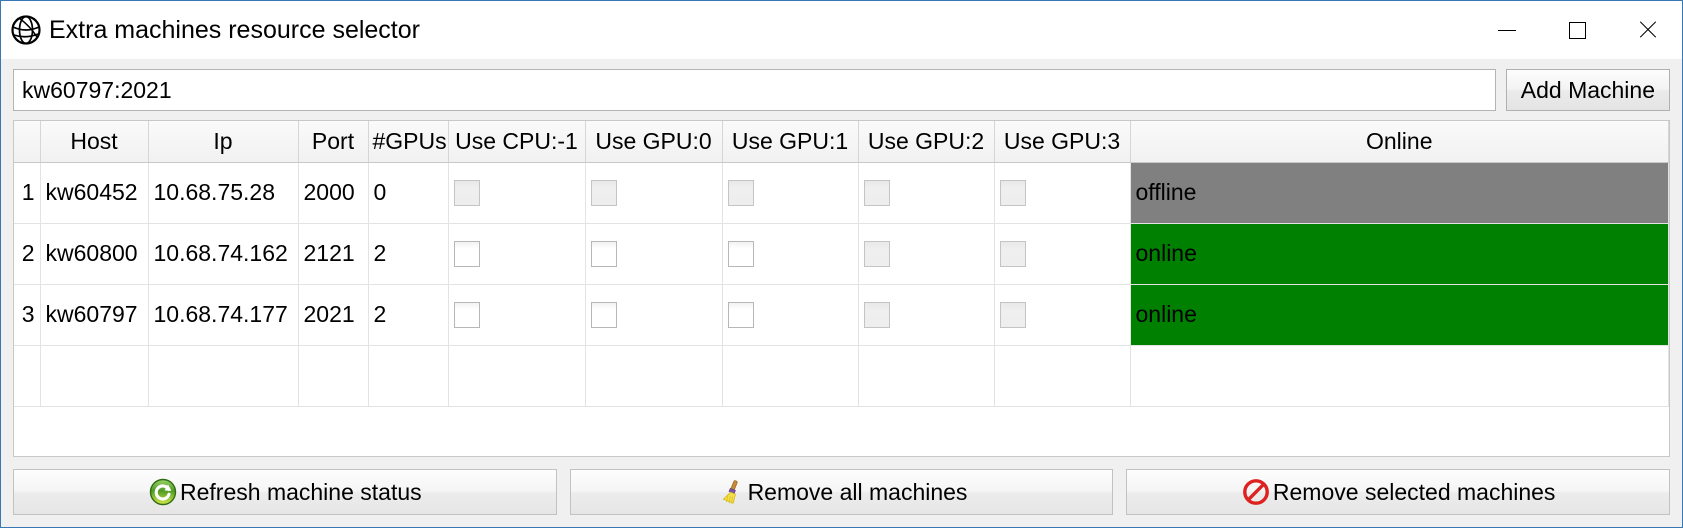 This screenshot has height=528, width=1683. I want to click on refresh-machine-status-button: Refresh machine status, so click(285, 492).